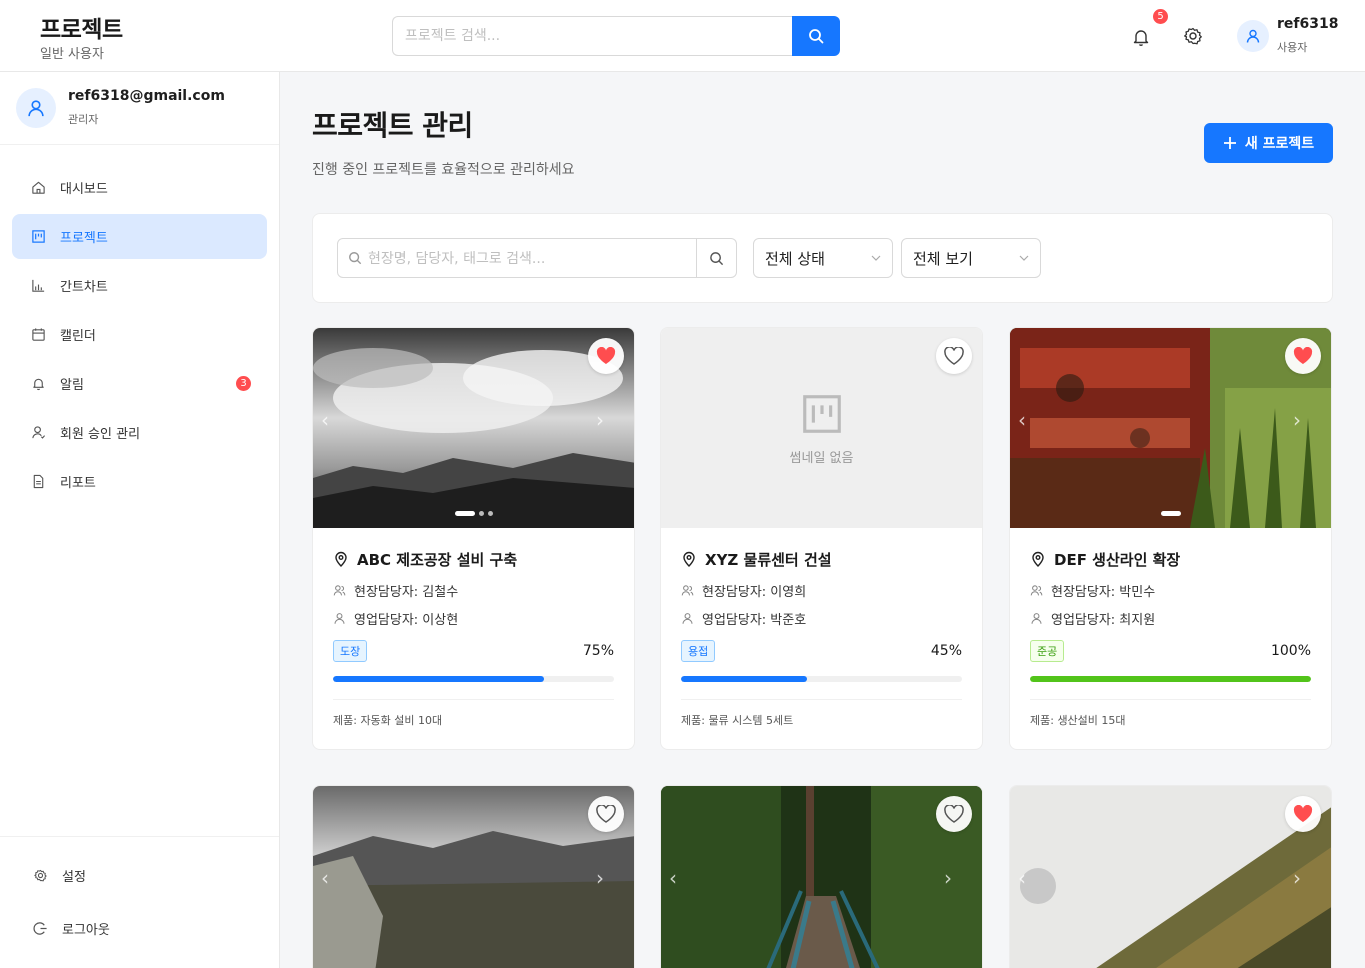  I want to click on sidebar-item-notifications: 알림 3, so click(139, 383).